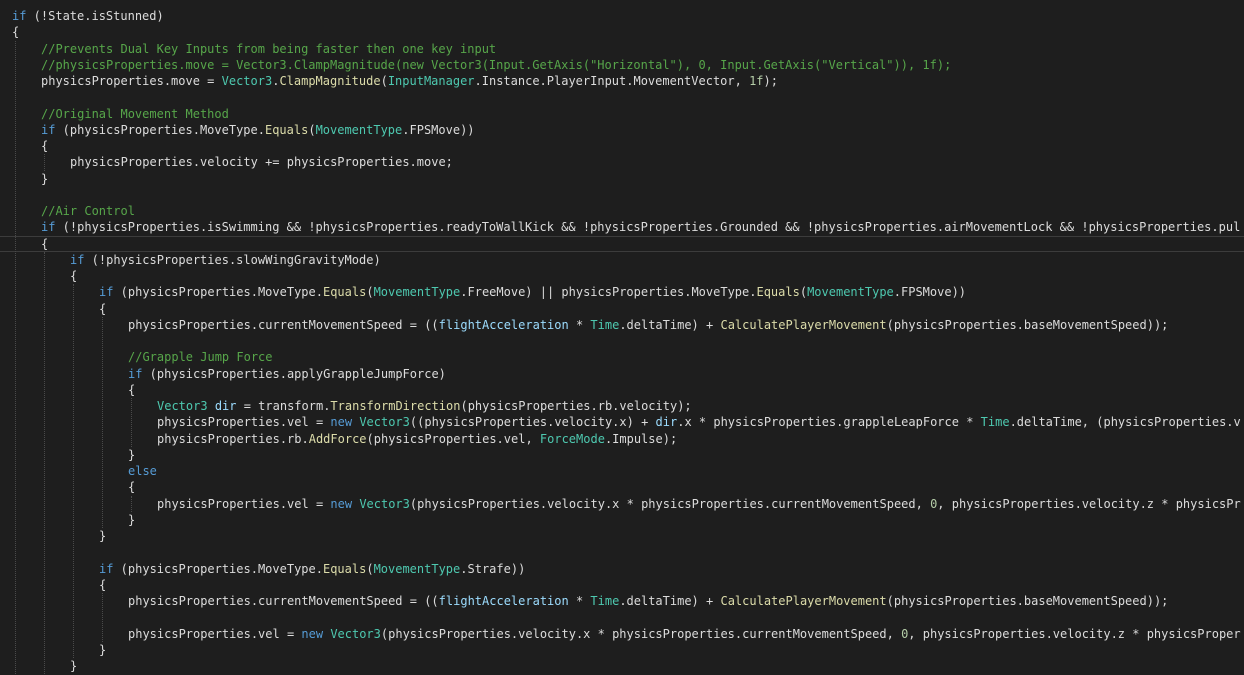  Describe the element at coordinates (576, 406) in the screenshot. I see `code-token: (physicsProperties.rb.velocity);` at that location.